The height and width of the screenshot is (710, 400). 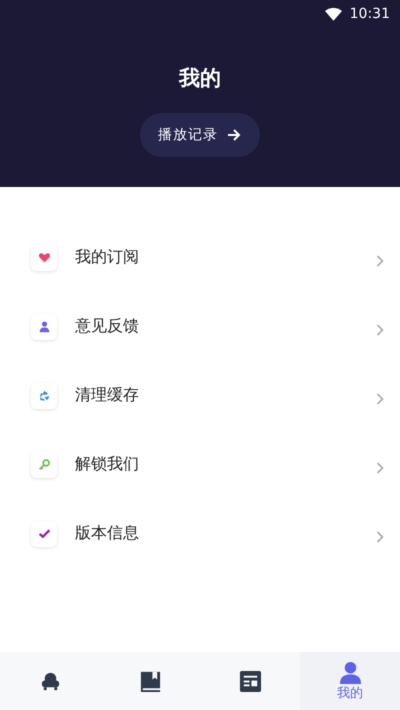 What do you see at coordinates (200, 533) in the screenshot?
I see `menu-item: 版本信息` at bounding box center [200, 533].